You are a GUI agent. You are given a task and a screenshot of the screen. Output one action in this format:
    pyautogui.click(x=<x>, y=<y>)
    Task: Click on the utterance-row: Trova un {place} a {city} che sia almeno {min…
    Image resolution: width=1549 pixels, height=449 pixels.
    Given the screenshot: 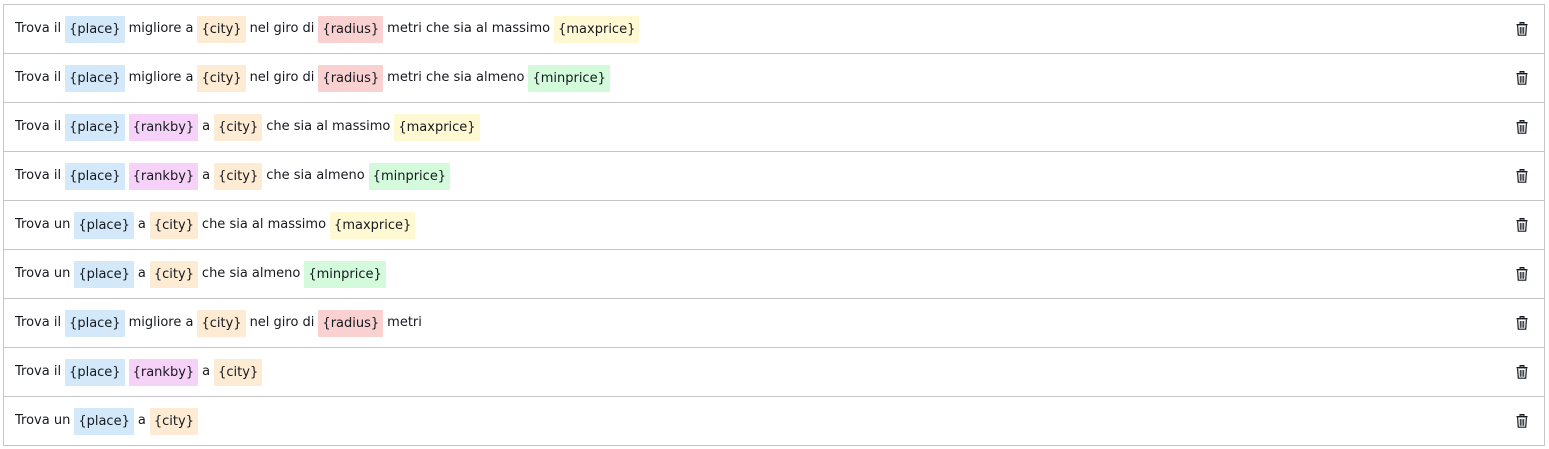 What is the action you would take?
    pyautogui.click(x=774, y=274)
    